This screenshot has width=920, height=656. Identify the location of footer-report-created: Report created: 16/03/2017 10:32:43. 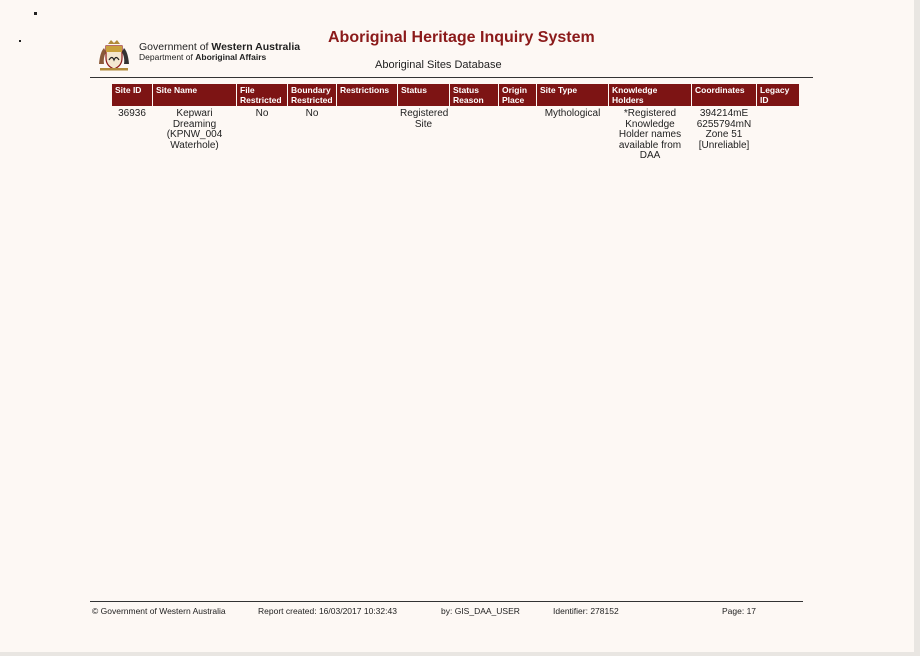
(327, 611).